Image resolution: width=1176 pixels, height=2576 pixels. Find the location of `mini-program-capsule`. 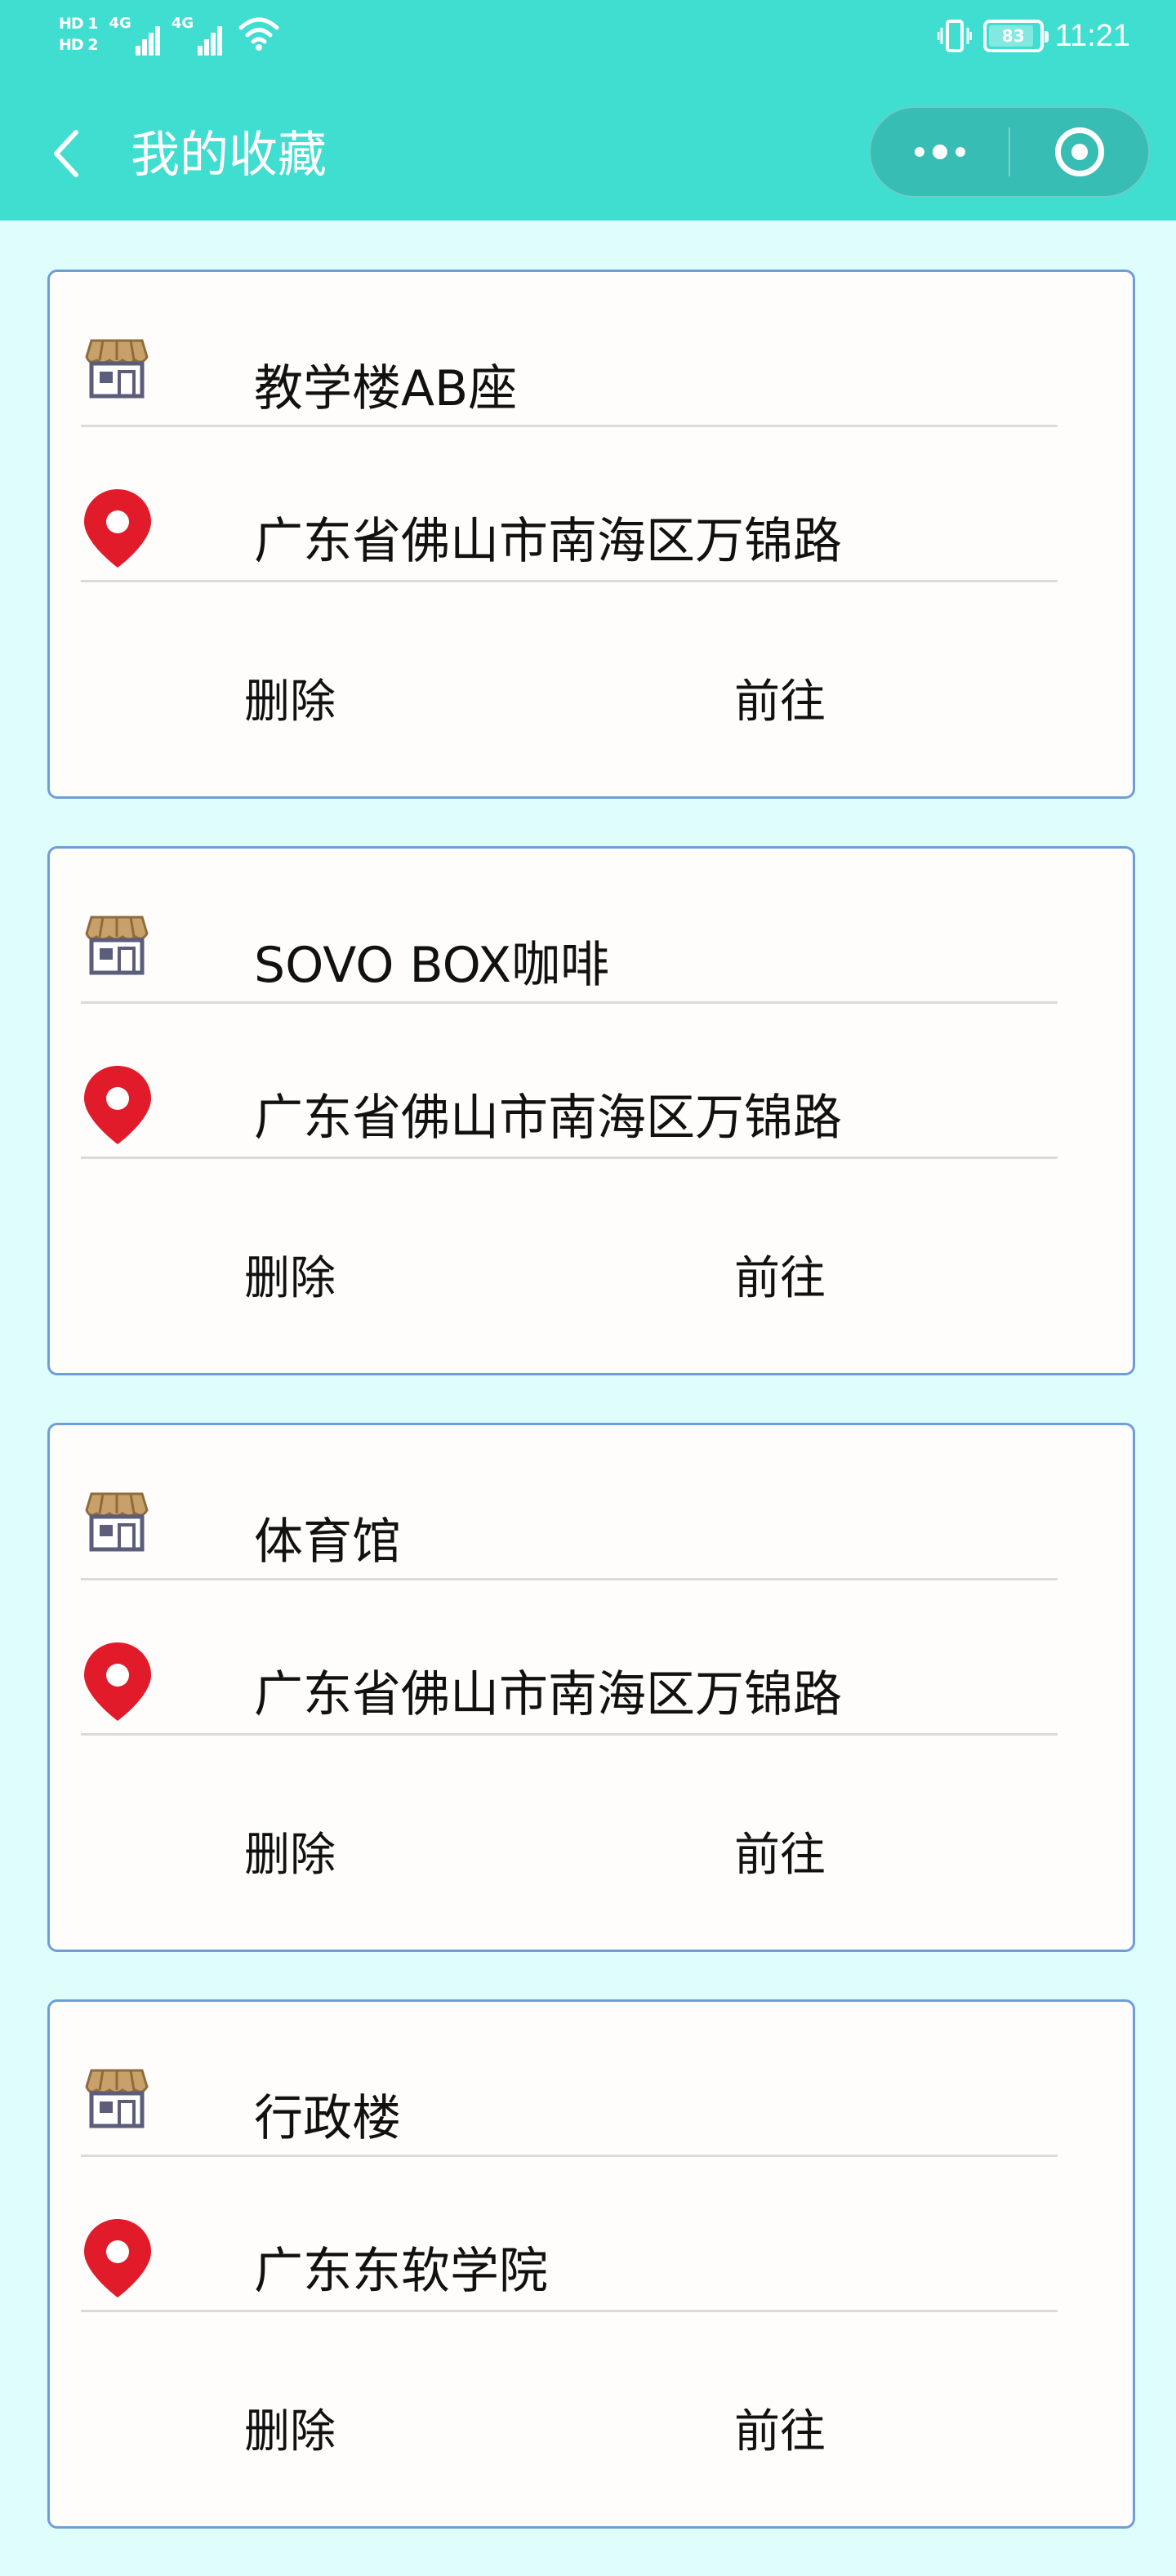

mini-program-capsule is located at coordinates (1009, 152).